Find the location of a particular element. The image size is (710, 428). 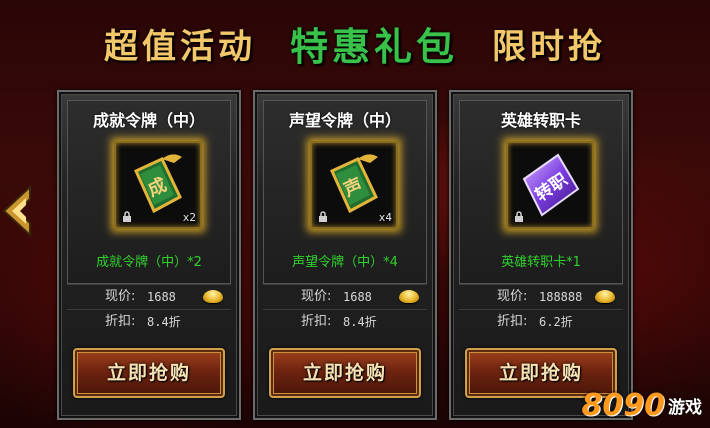

banner-text-special-pack: 特惠礼包 is located at coordinates (373, 46).